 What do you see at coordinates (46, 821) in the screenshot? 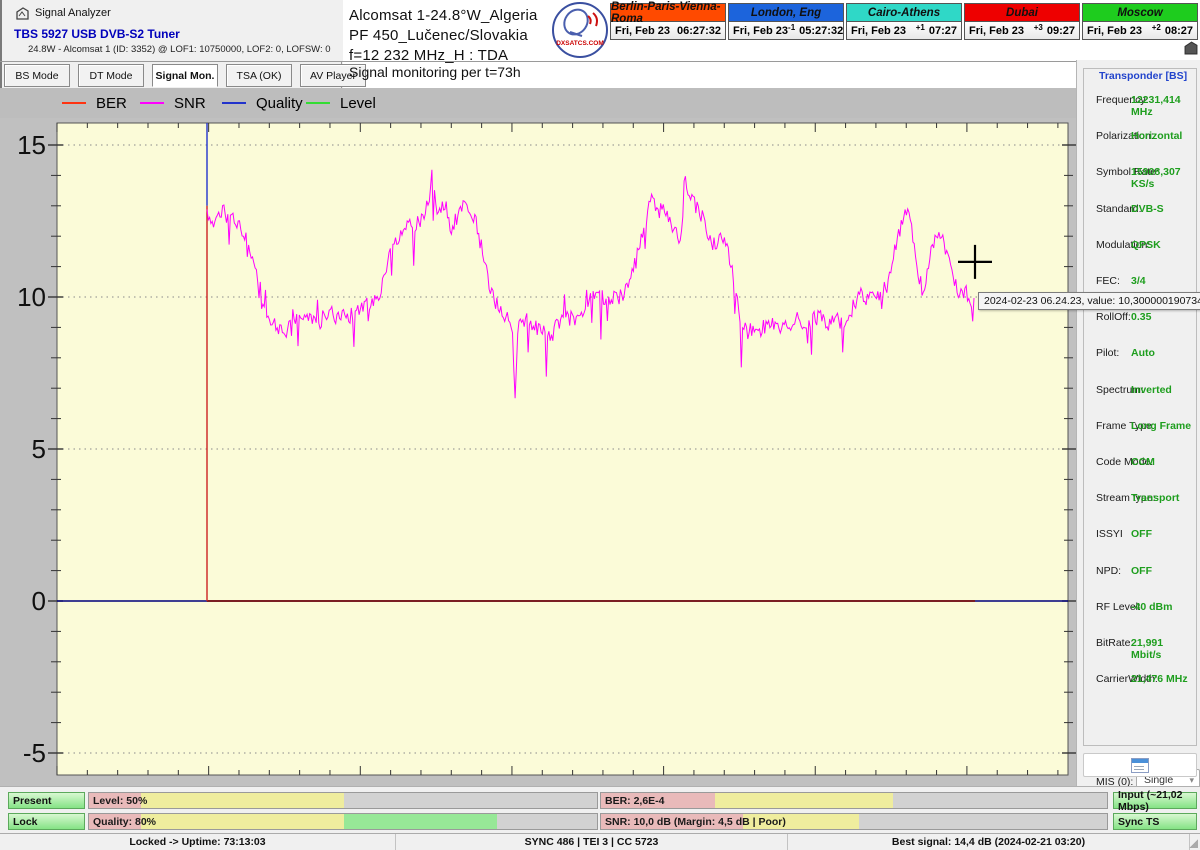
I see `status-lock: Lock` at bounding box center [46, 821].